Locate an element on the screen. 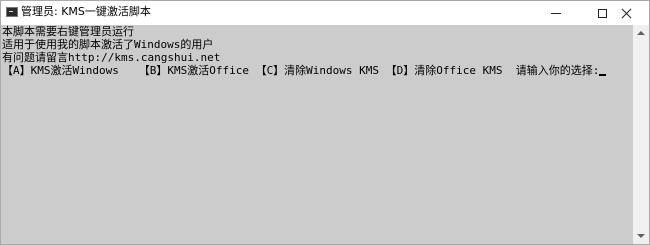 The height and width of the screenshot is (245, 650). title-bar: 管理员: KMS一键激活脚本 is located at coordinates (325, 13).